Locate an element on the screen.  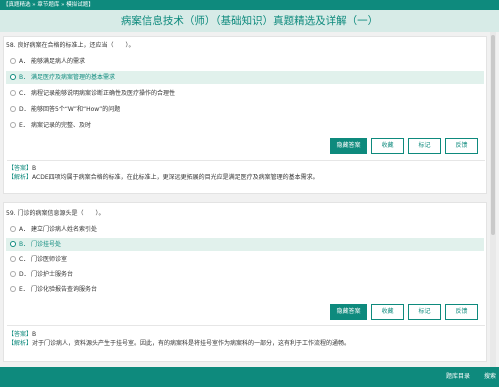
option-text: 门诊医师诊室 is located at coordinates (49, 259).